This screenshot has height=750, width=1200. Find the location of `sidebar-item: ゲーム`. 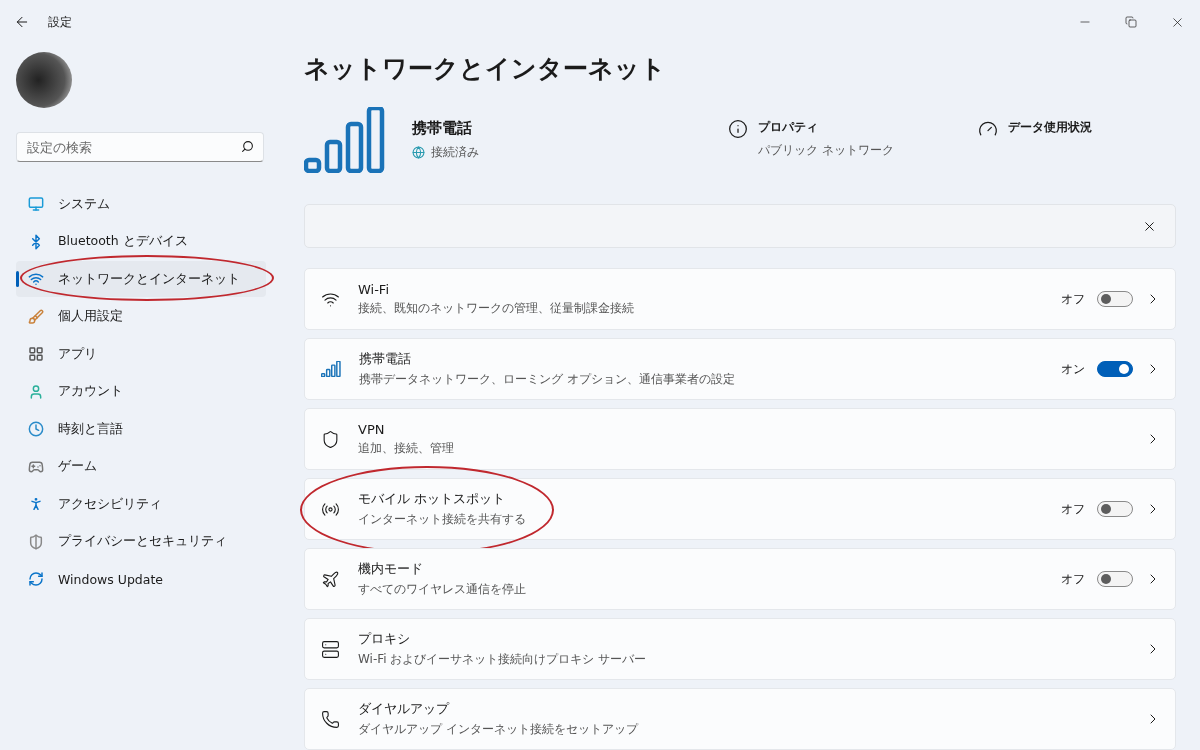

sidebar-item: ゲーム is located at coordinates (141, 466).